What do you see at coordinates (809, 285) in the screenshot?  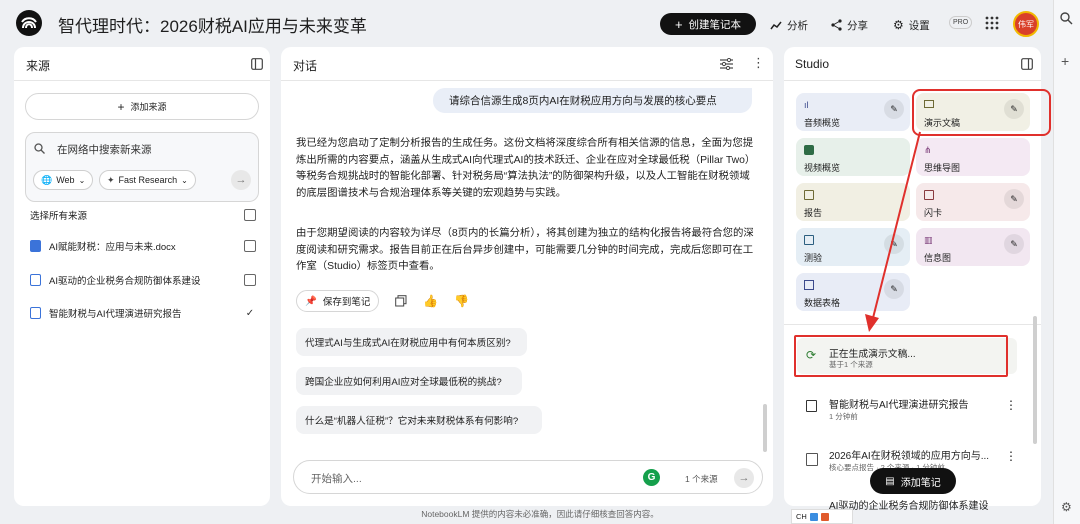 I see `table-icon` at bounding box center [809, 285].